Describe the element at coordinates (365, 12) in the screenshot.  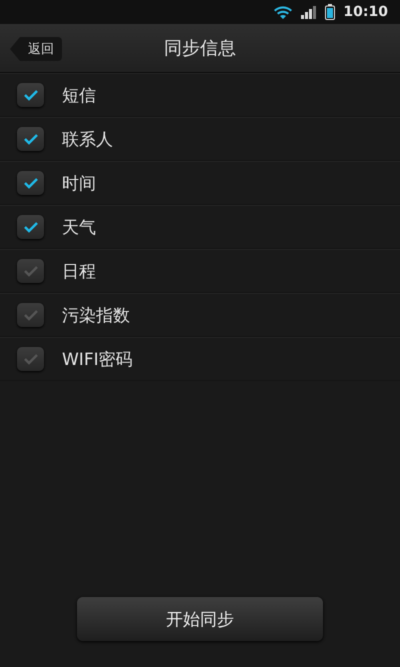
I see `status-time: 10:10` at that location.